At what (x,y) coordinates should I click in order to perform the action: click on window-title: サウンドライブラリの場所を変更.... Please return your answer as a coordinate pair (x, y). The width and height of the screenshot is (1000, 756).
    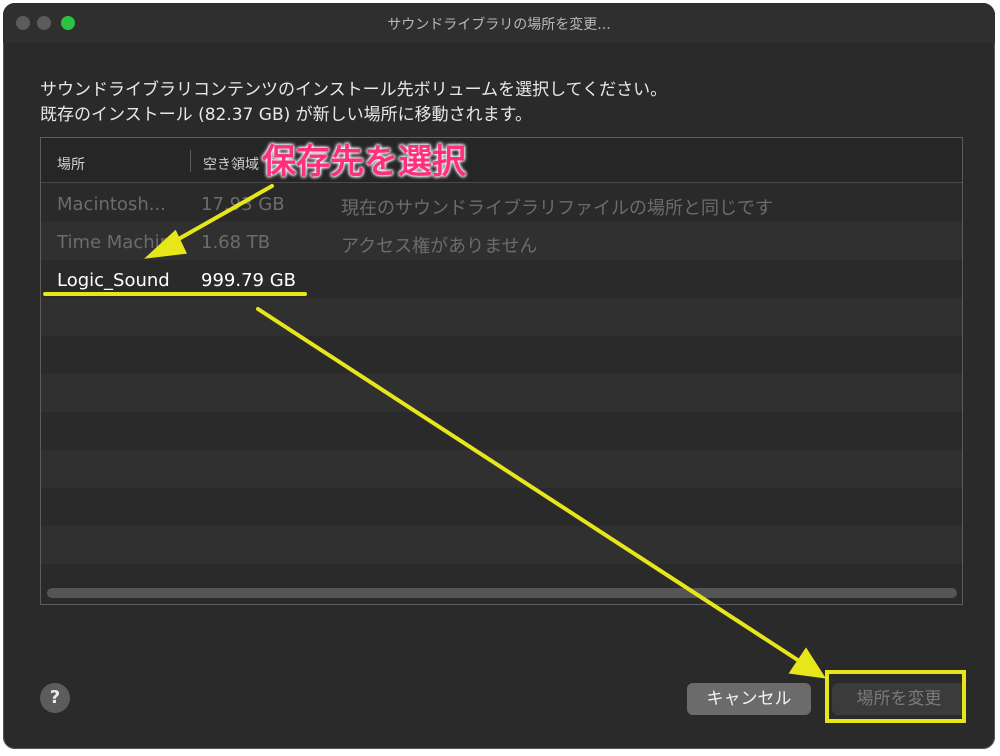
    Looking at the image, I should click on (499, 25).